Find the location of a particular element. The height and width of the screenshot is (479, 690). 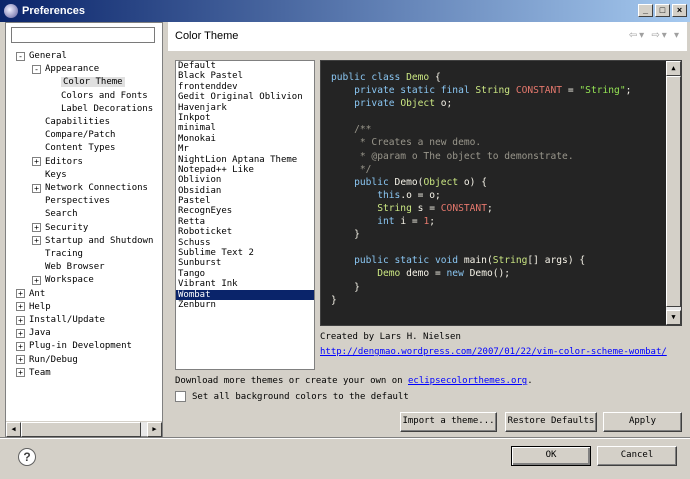

code-line: public static void main(String[] args) { is located at coordinates (481, 260).